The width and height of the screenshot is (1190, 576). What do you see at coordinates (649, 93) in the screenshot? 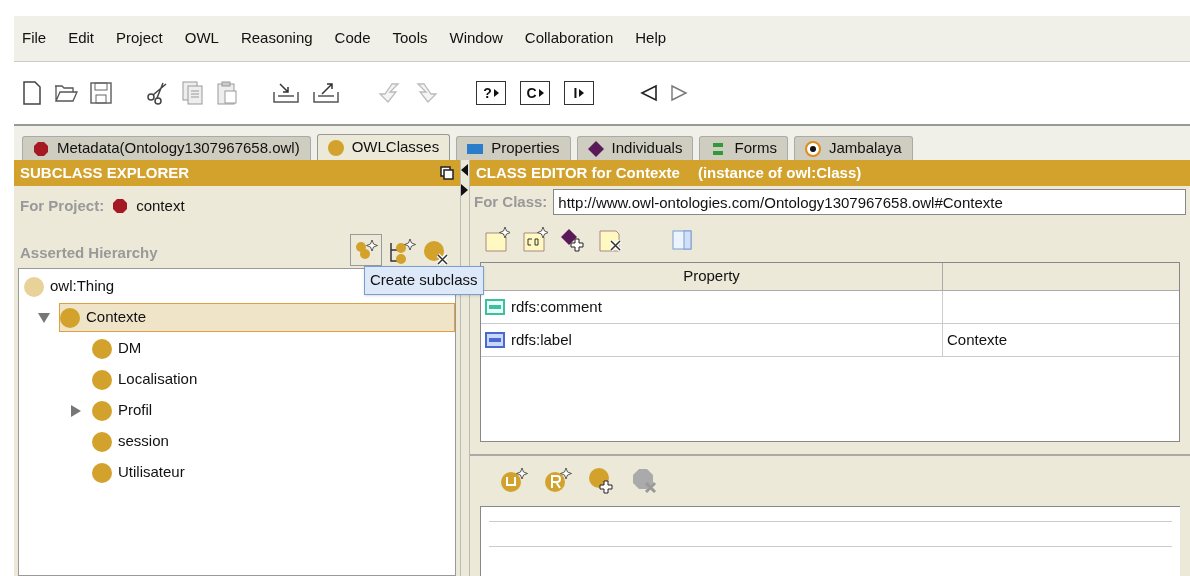
I see `back-arrow-icon` at bounding box center [649, 93].